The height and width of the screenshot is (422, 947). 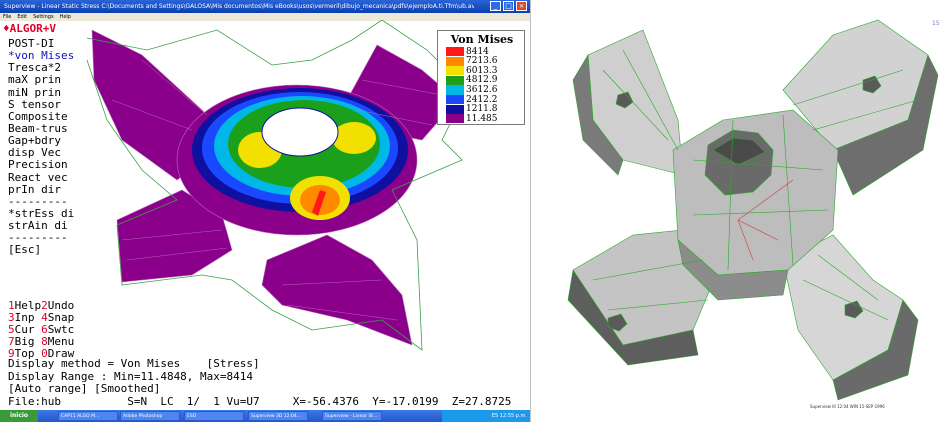 I want to click on legend-value: 8414, so click(x=477, y=51).